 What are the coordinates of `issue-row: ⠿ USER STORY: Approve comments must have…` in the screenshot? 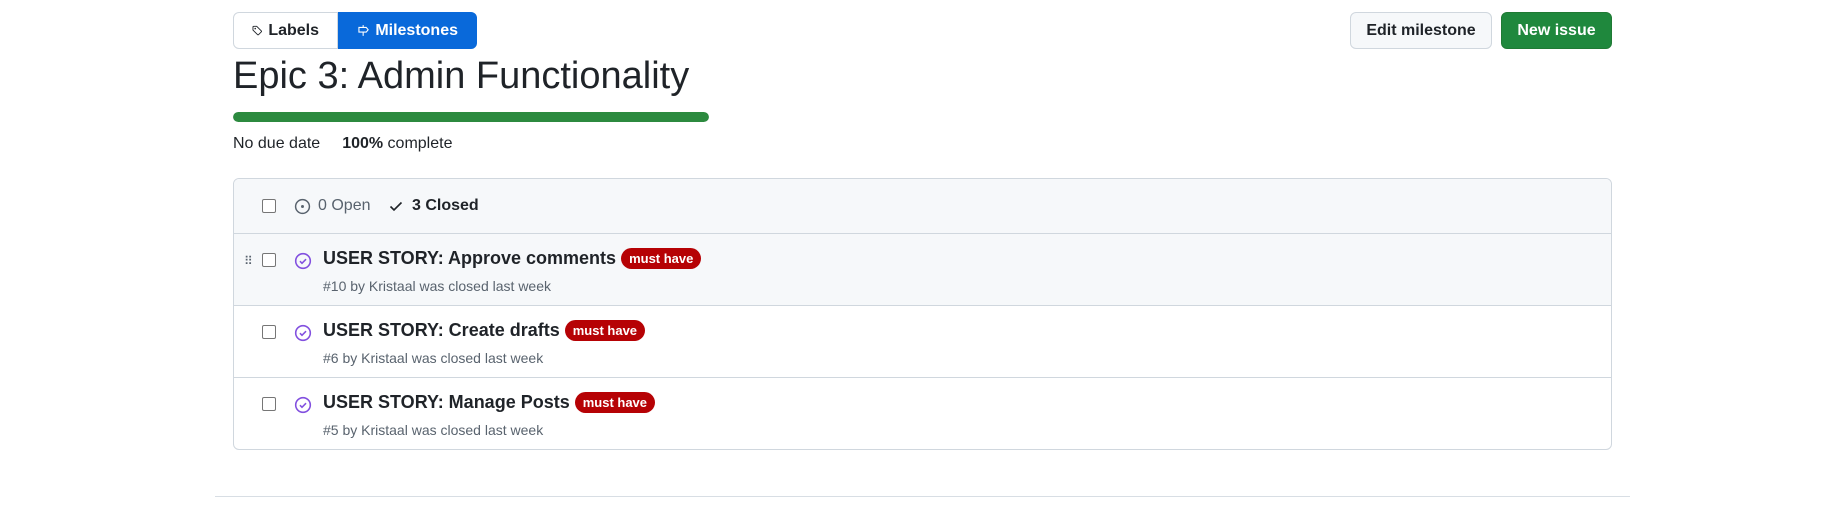 It's located at (922, 270).